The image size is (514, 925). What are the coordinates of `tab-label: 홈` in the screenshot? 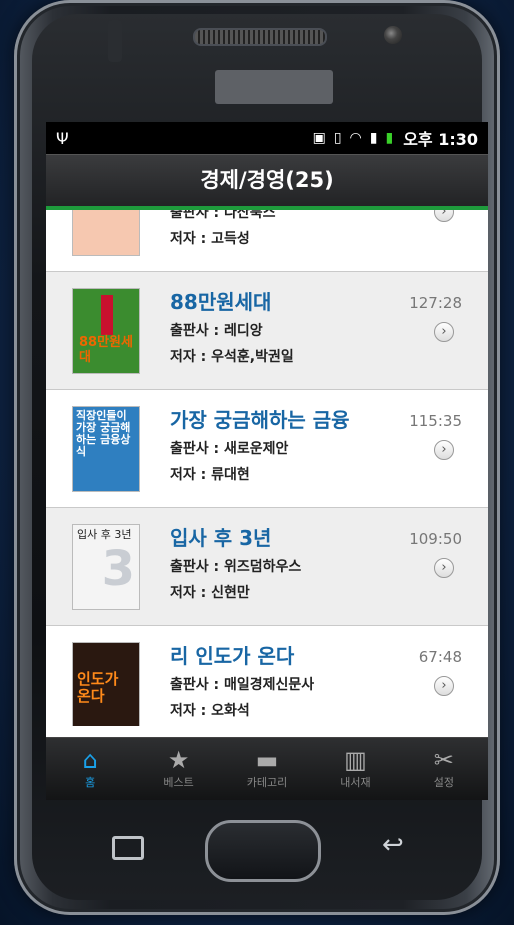 It's located at (90, 782).